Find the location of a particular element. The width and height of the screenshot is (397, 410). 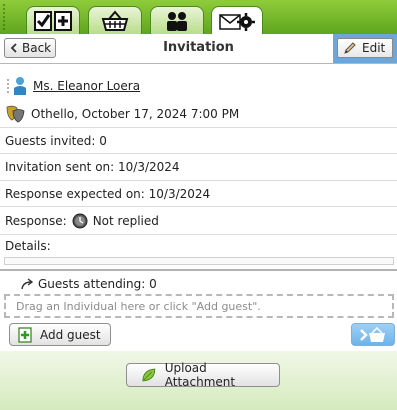

edit-highlight: Edit is located at coordinates (365, 48).